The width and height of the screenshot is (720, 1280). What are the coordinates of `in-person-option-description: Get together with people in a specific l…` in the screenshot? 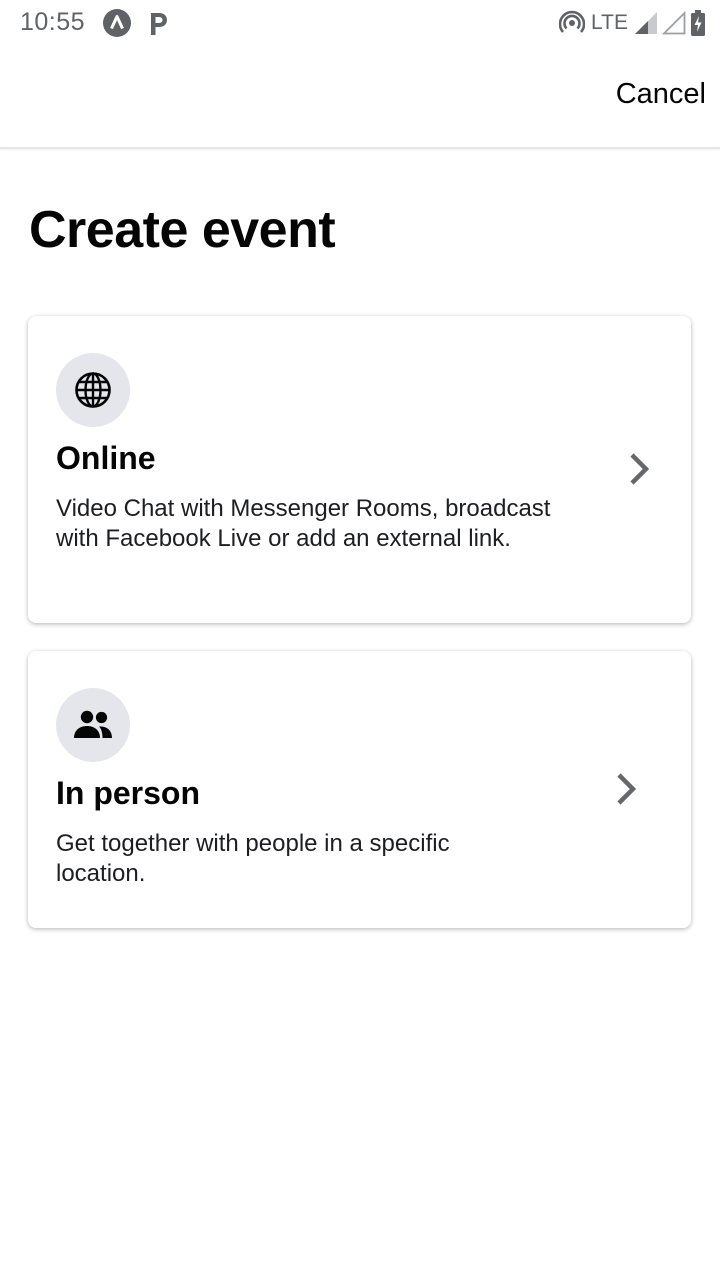 It's located at (253, 858).